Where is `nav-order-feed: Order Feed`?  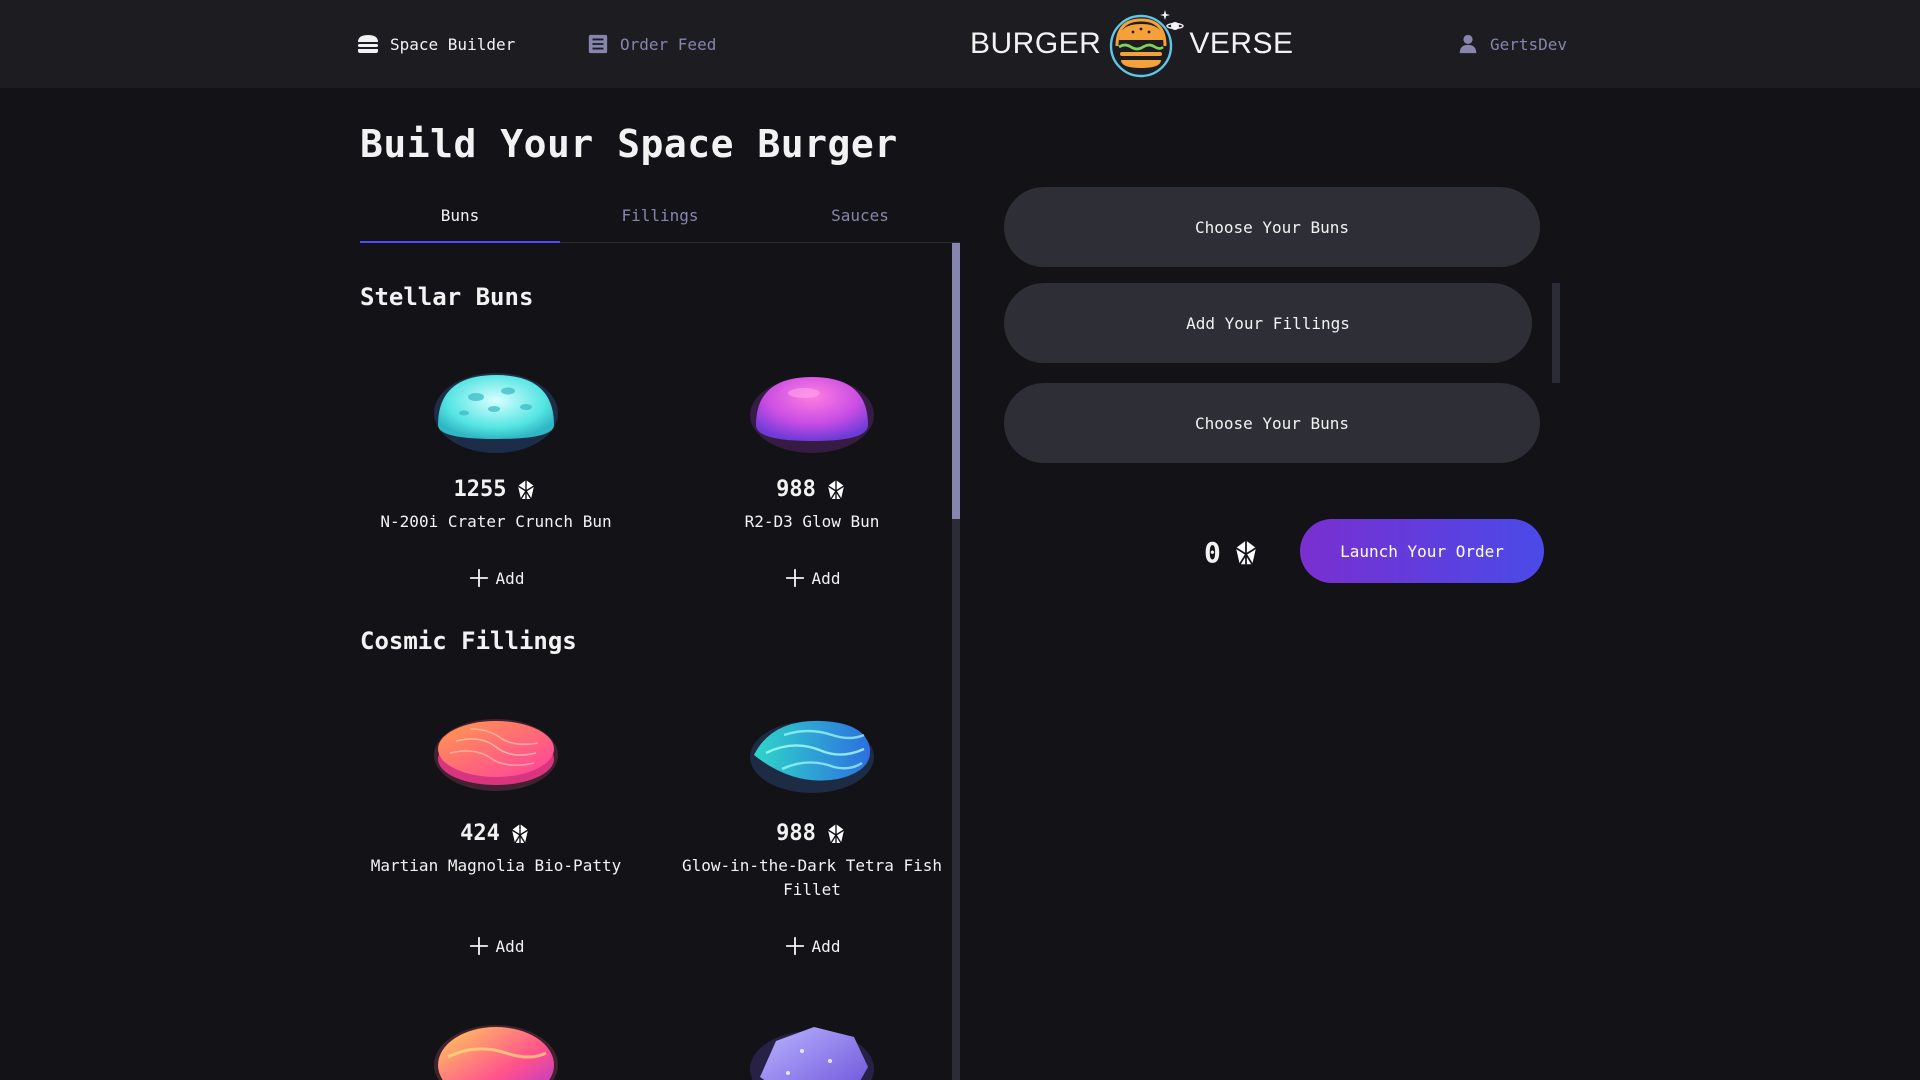 nav-order-feed: Order Feed is located at coordinates (651, 44).